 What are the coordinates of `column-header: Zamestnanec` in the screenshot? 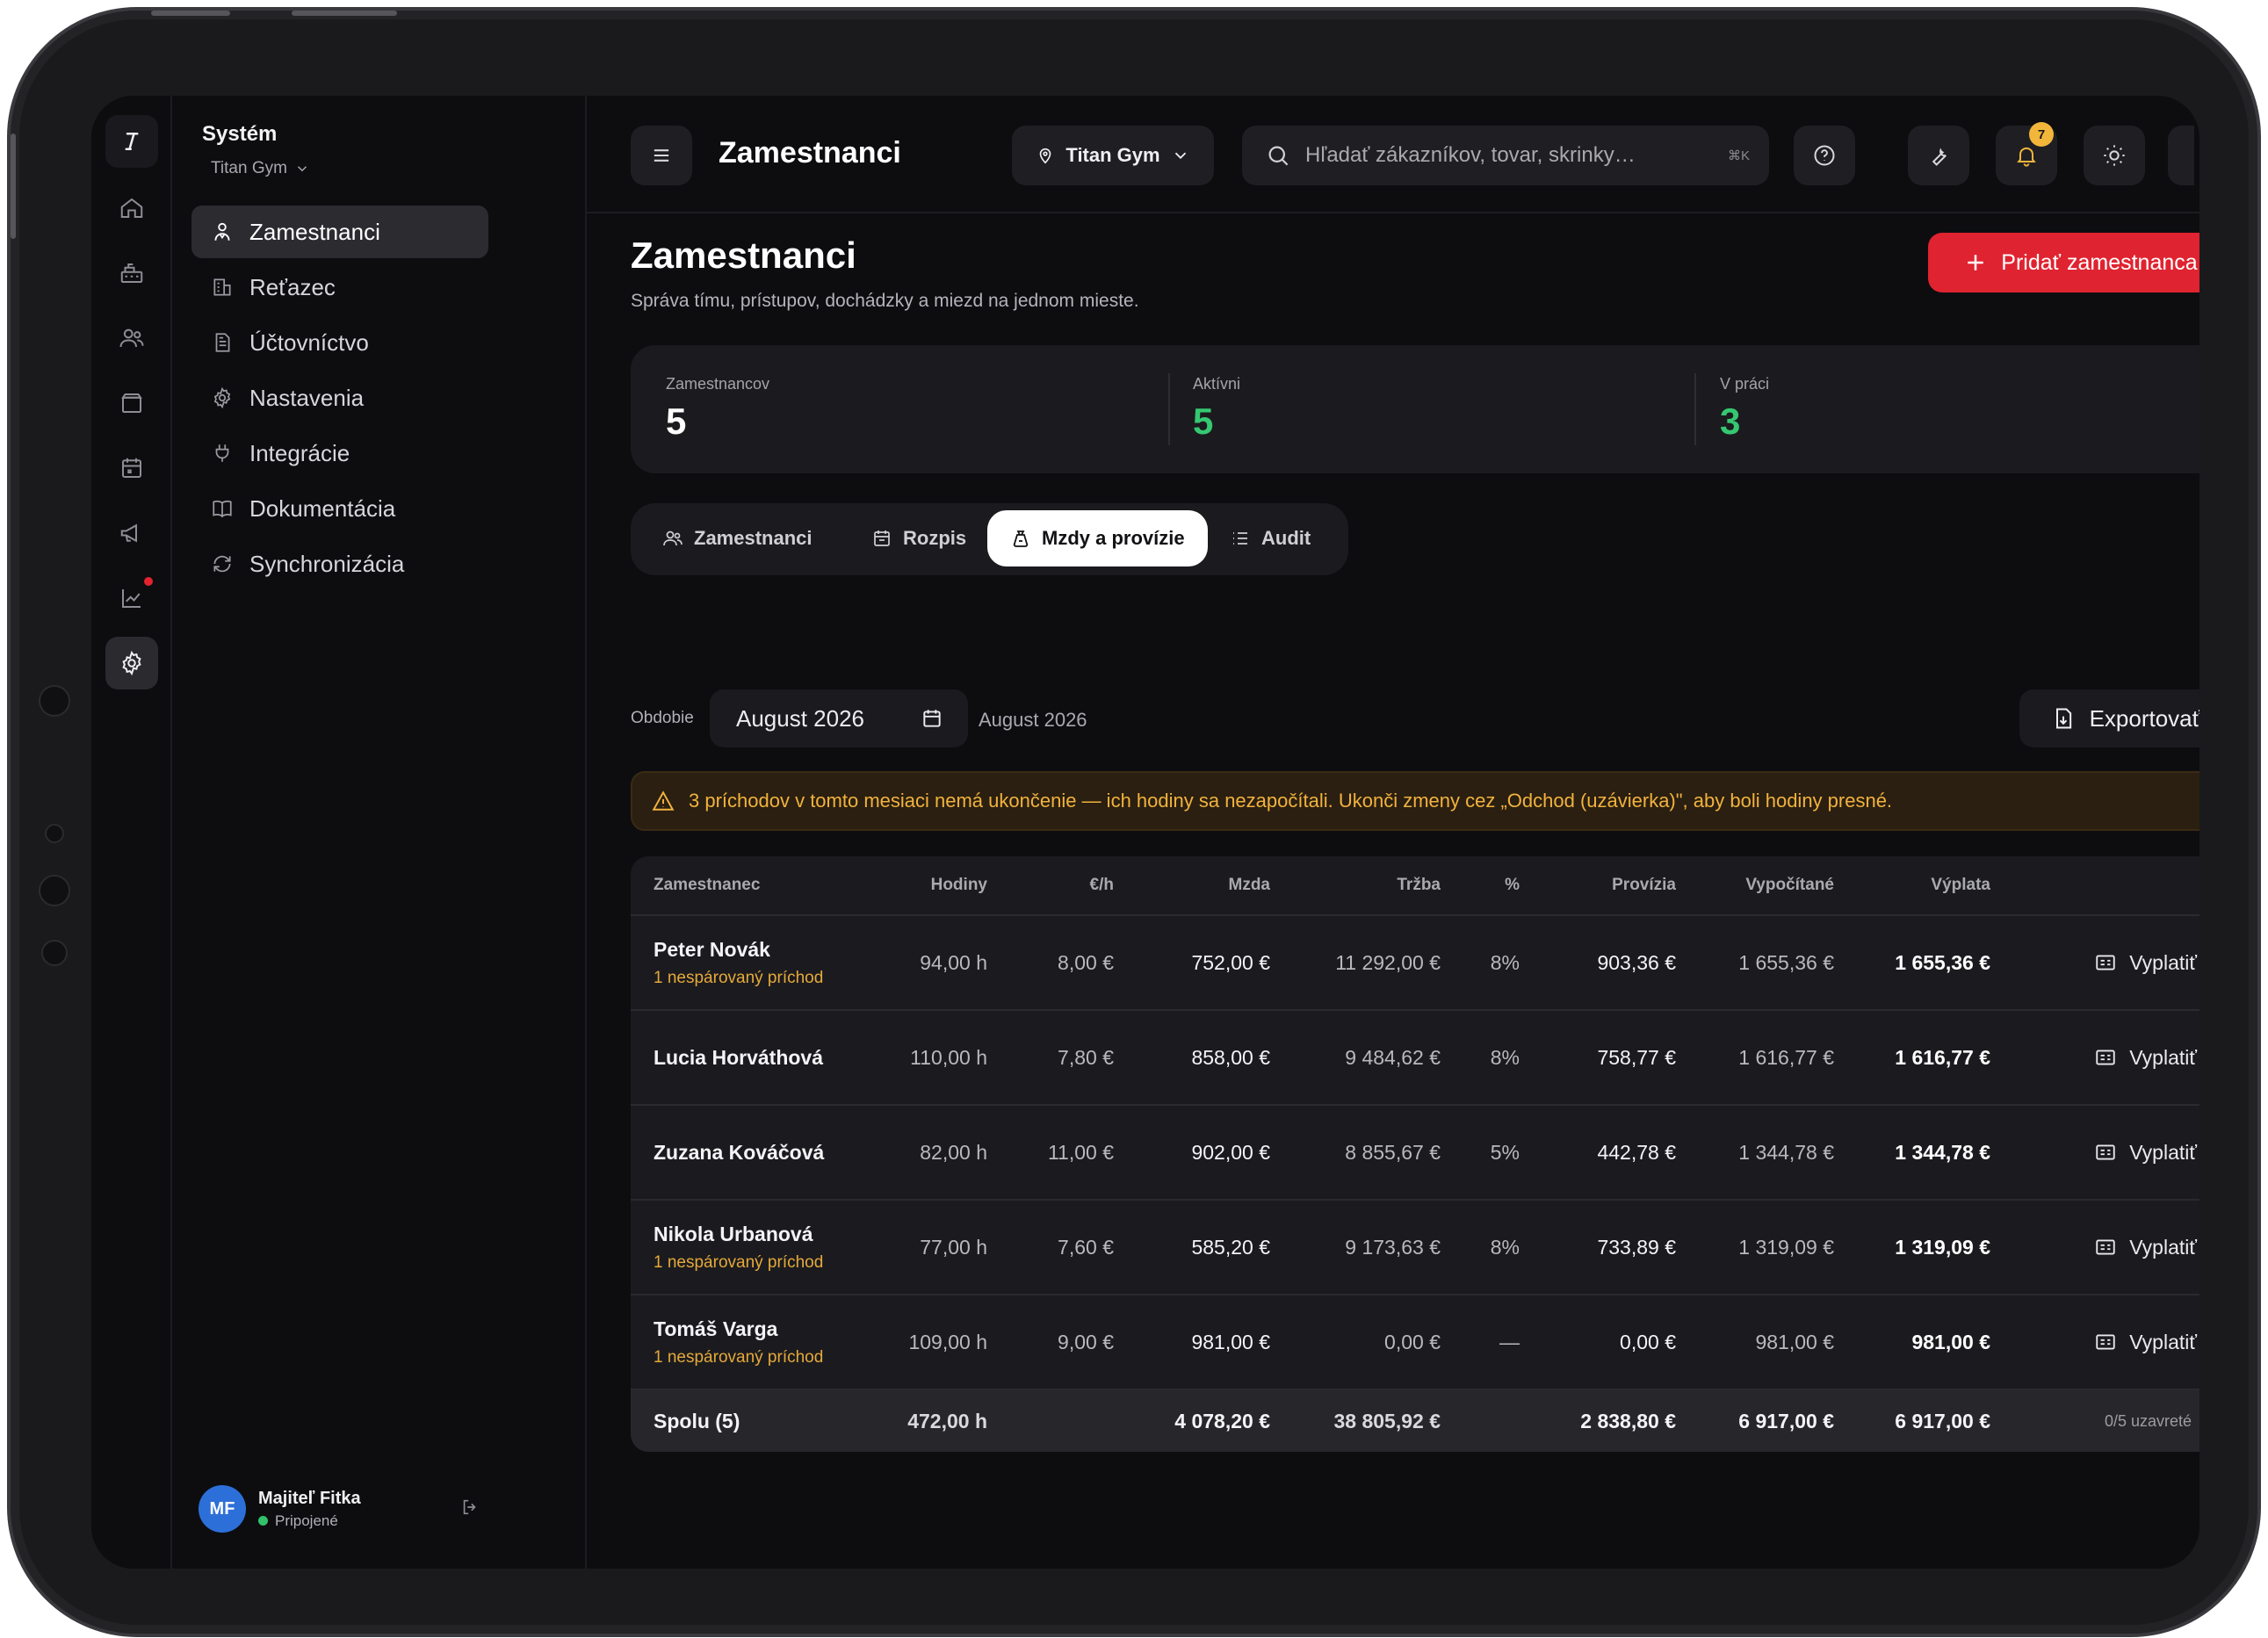 It's located at (753, 885).